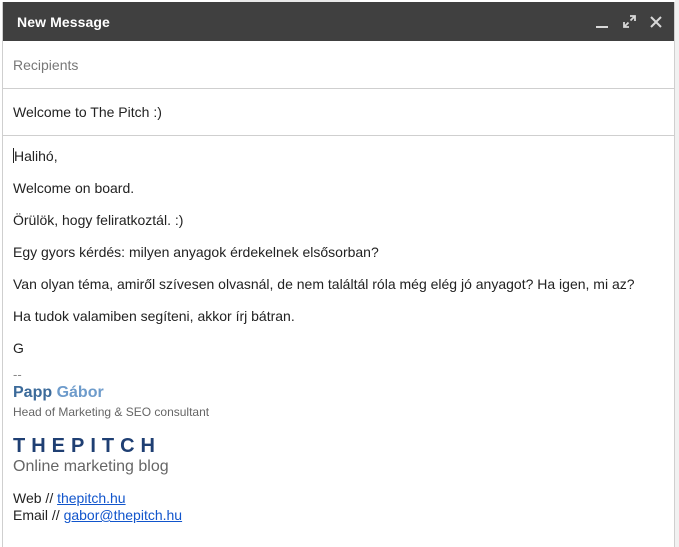  I want to click on signature-last-name: Gábor, so click(80, 392).